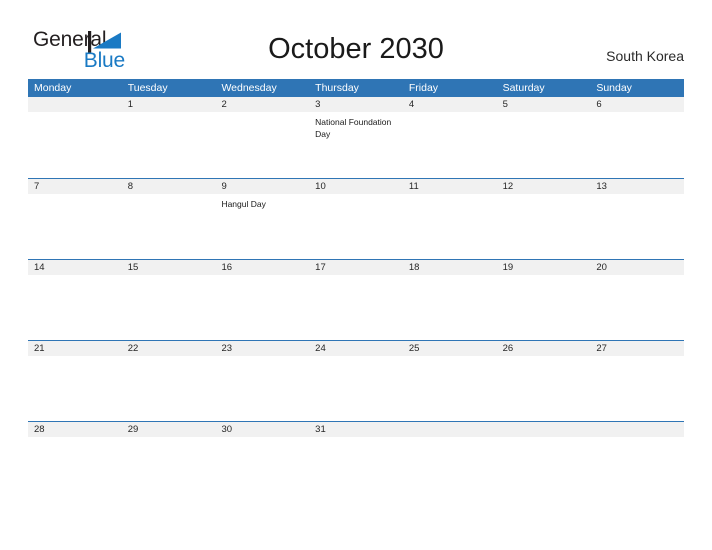 This screenshot has height=550, width=712. Describe the element at coordinates (224, 104) in the screenshot. I see `day-number: 2` at that location.